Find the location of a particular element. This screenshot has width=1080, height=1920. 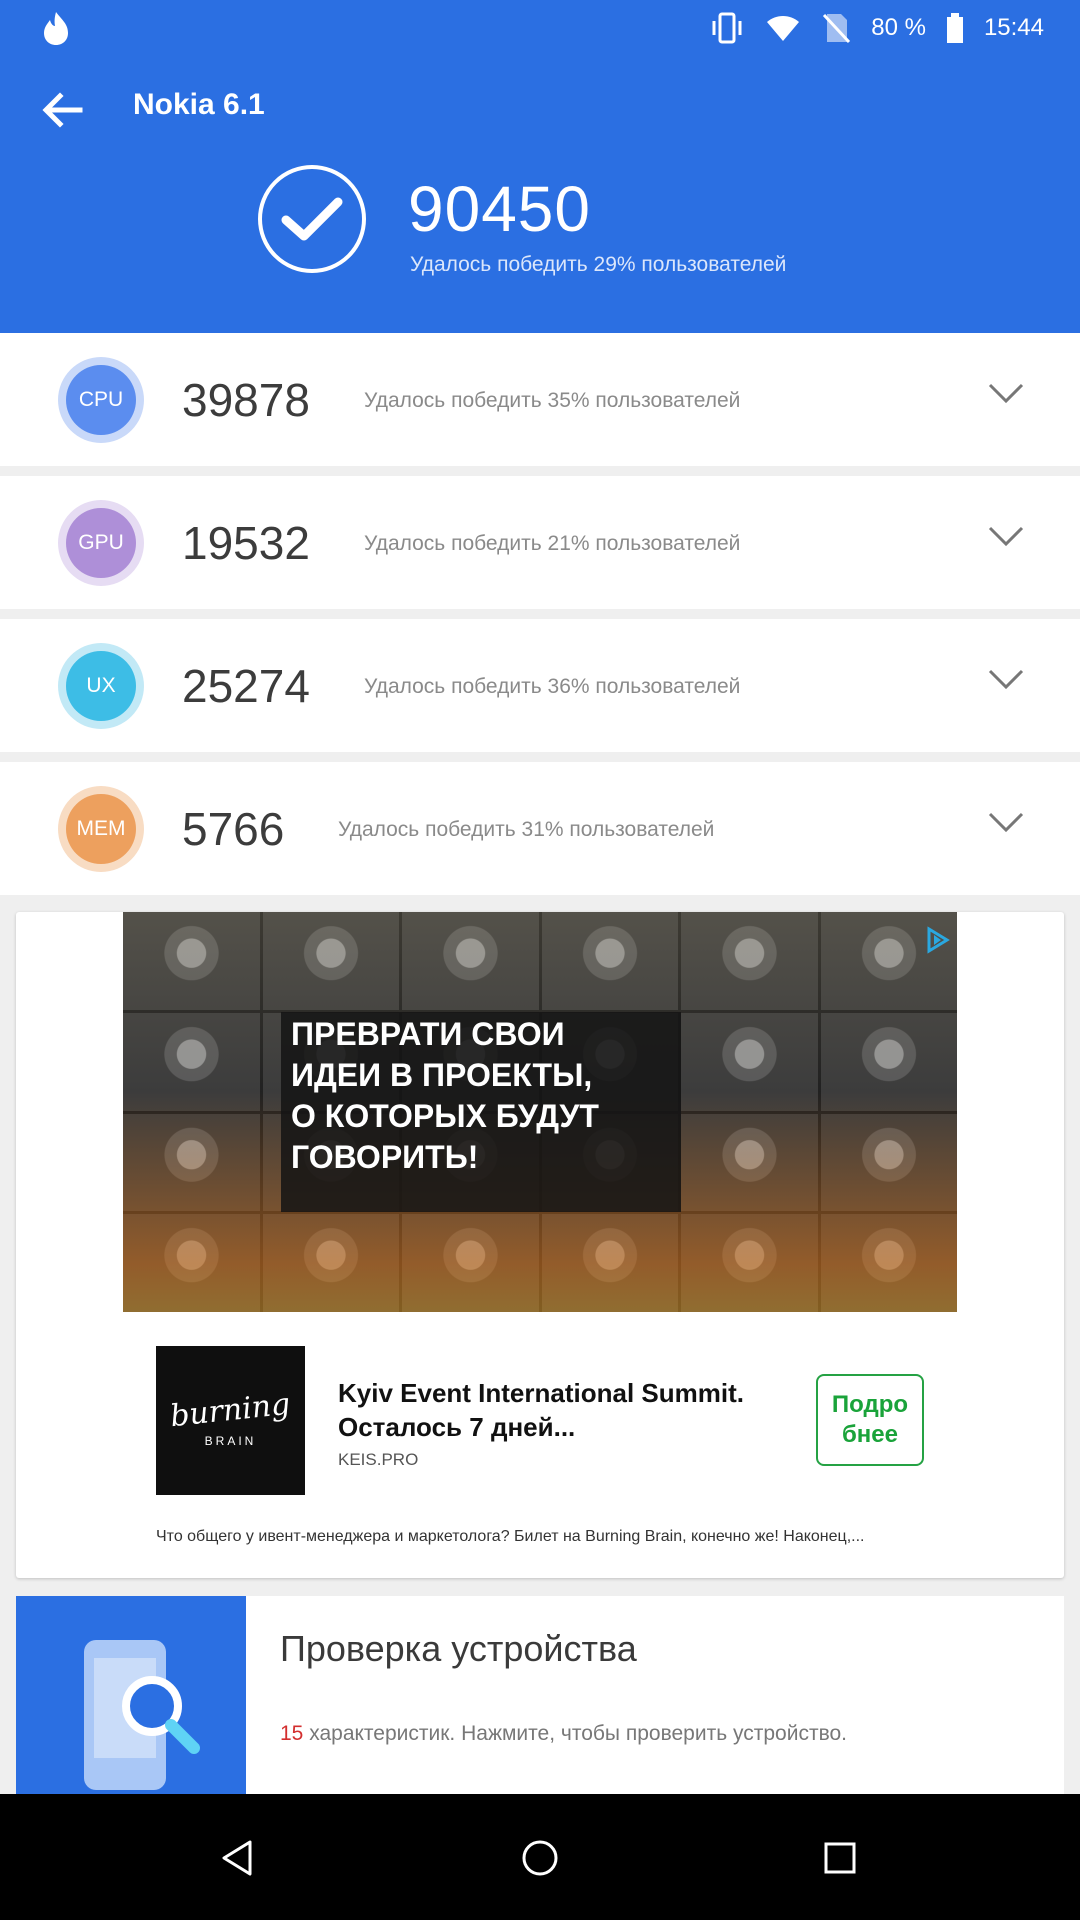

app-bar: Nokia 6.1 is located at coordinates (540, 108).